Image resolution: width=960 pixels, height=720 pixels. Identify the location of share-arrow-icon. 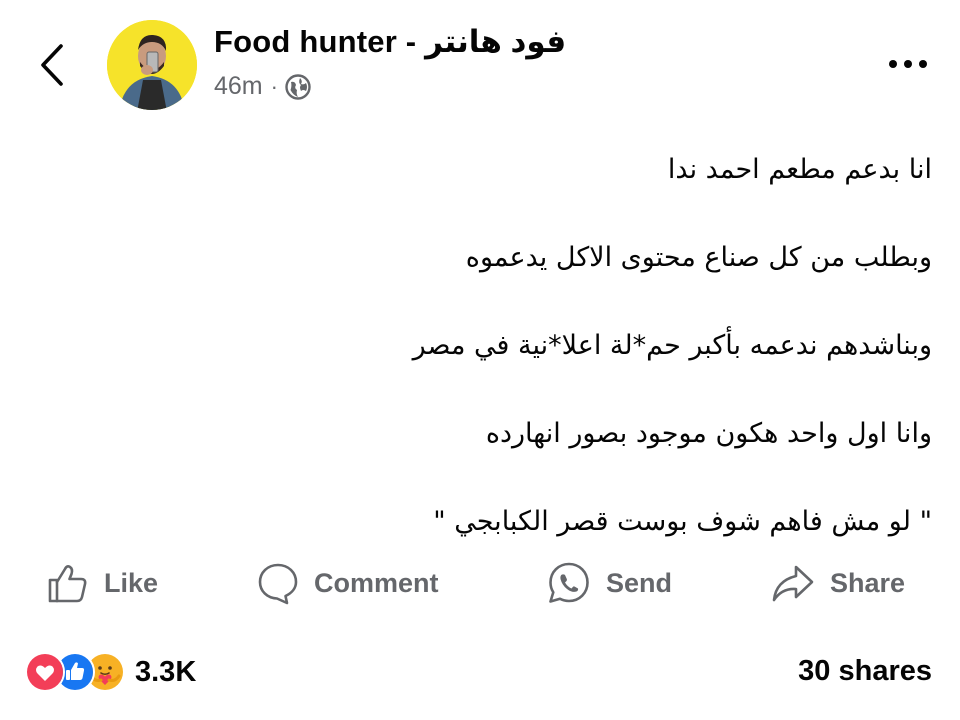
(793, 583).